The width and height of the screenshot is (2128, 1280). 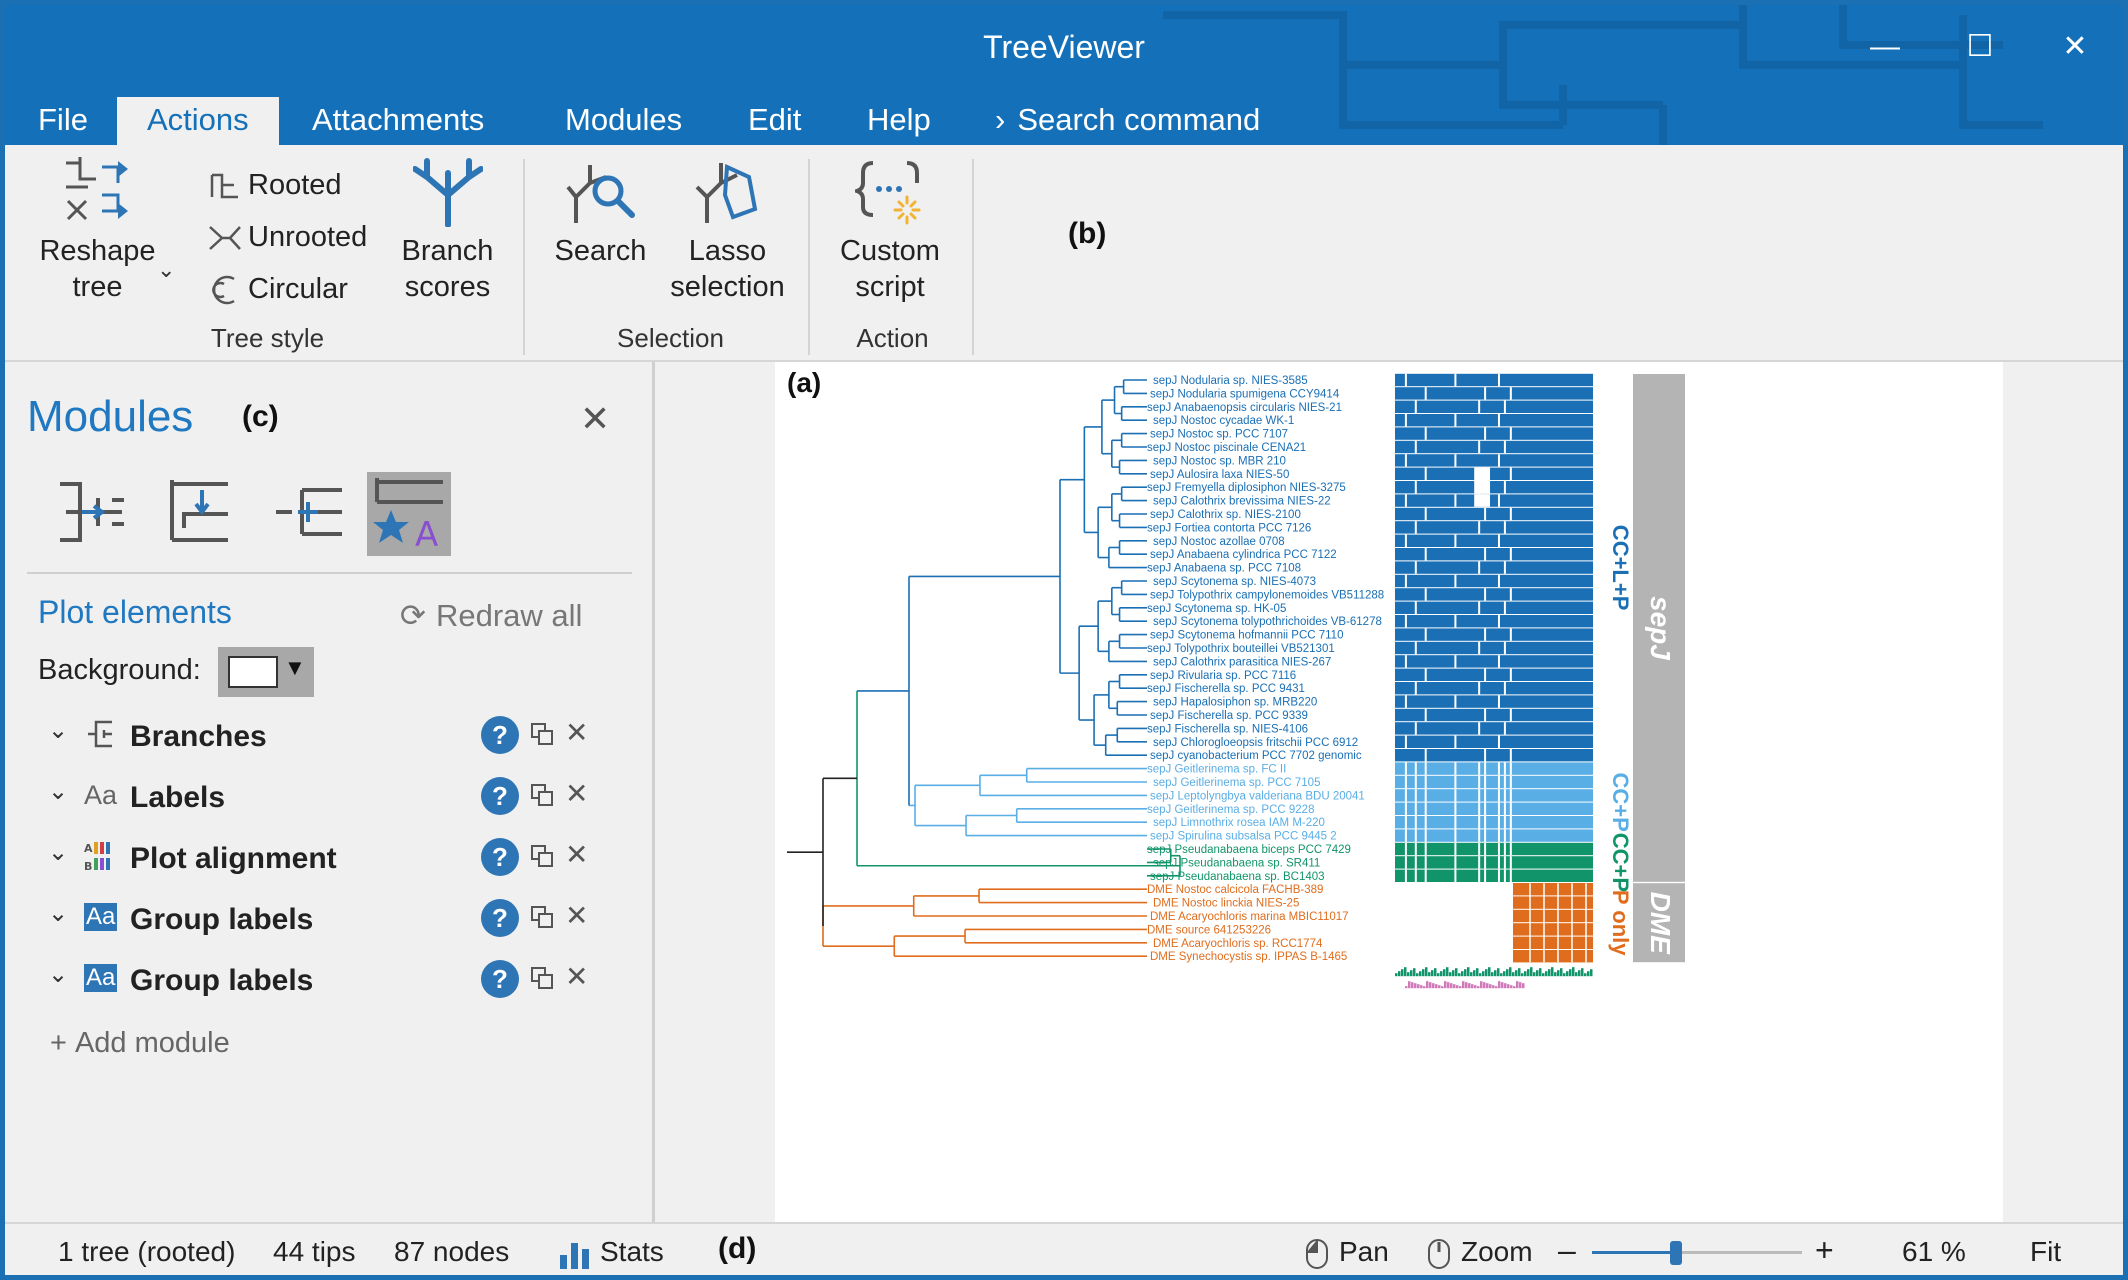 What do you see at coordinates (287, 237) in the screenshot?
I see `unrooted-button: Unrooted` at bounding box center [287, 237].